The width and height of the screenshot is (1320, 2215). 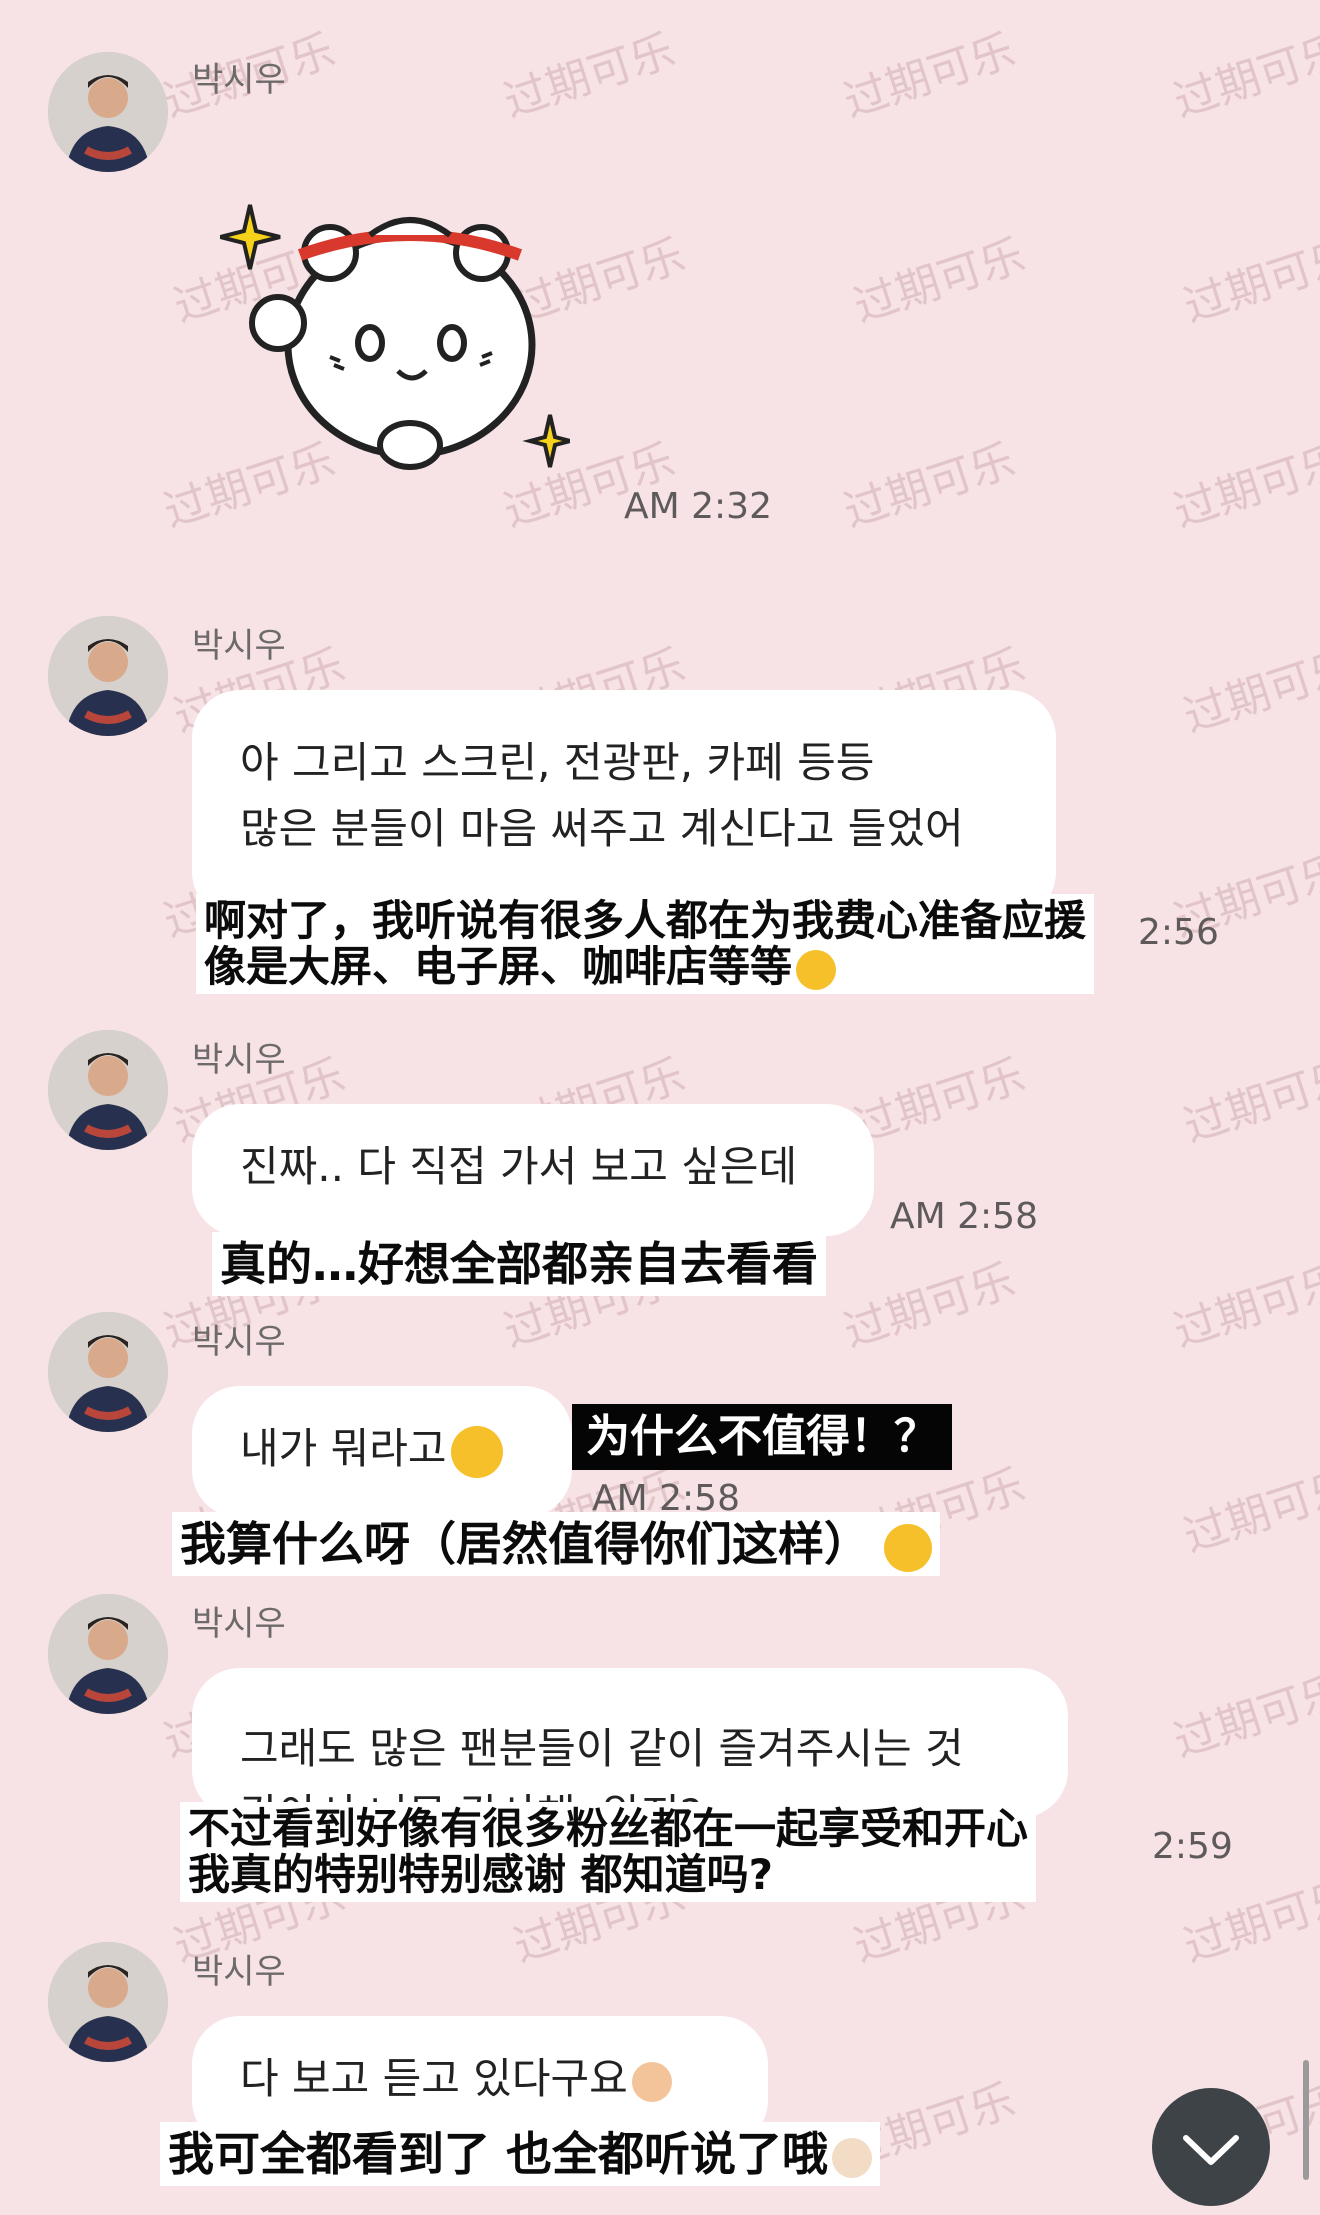 I want to click on translation-caption: 不过看到好像有很多粉丝都在一起享受和开心 我真的特别特别感谢 都知道吗?, so click(x=608, y=1852).